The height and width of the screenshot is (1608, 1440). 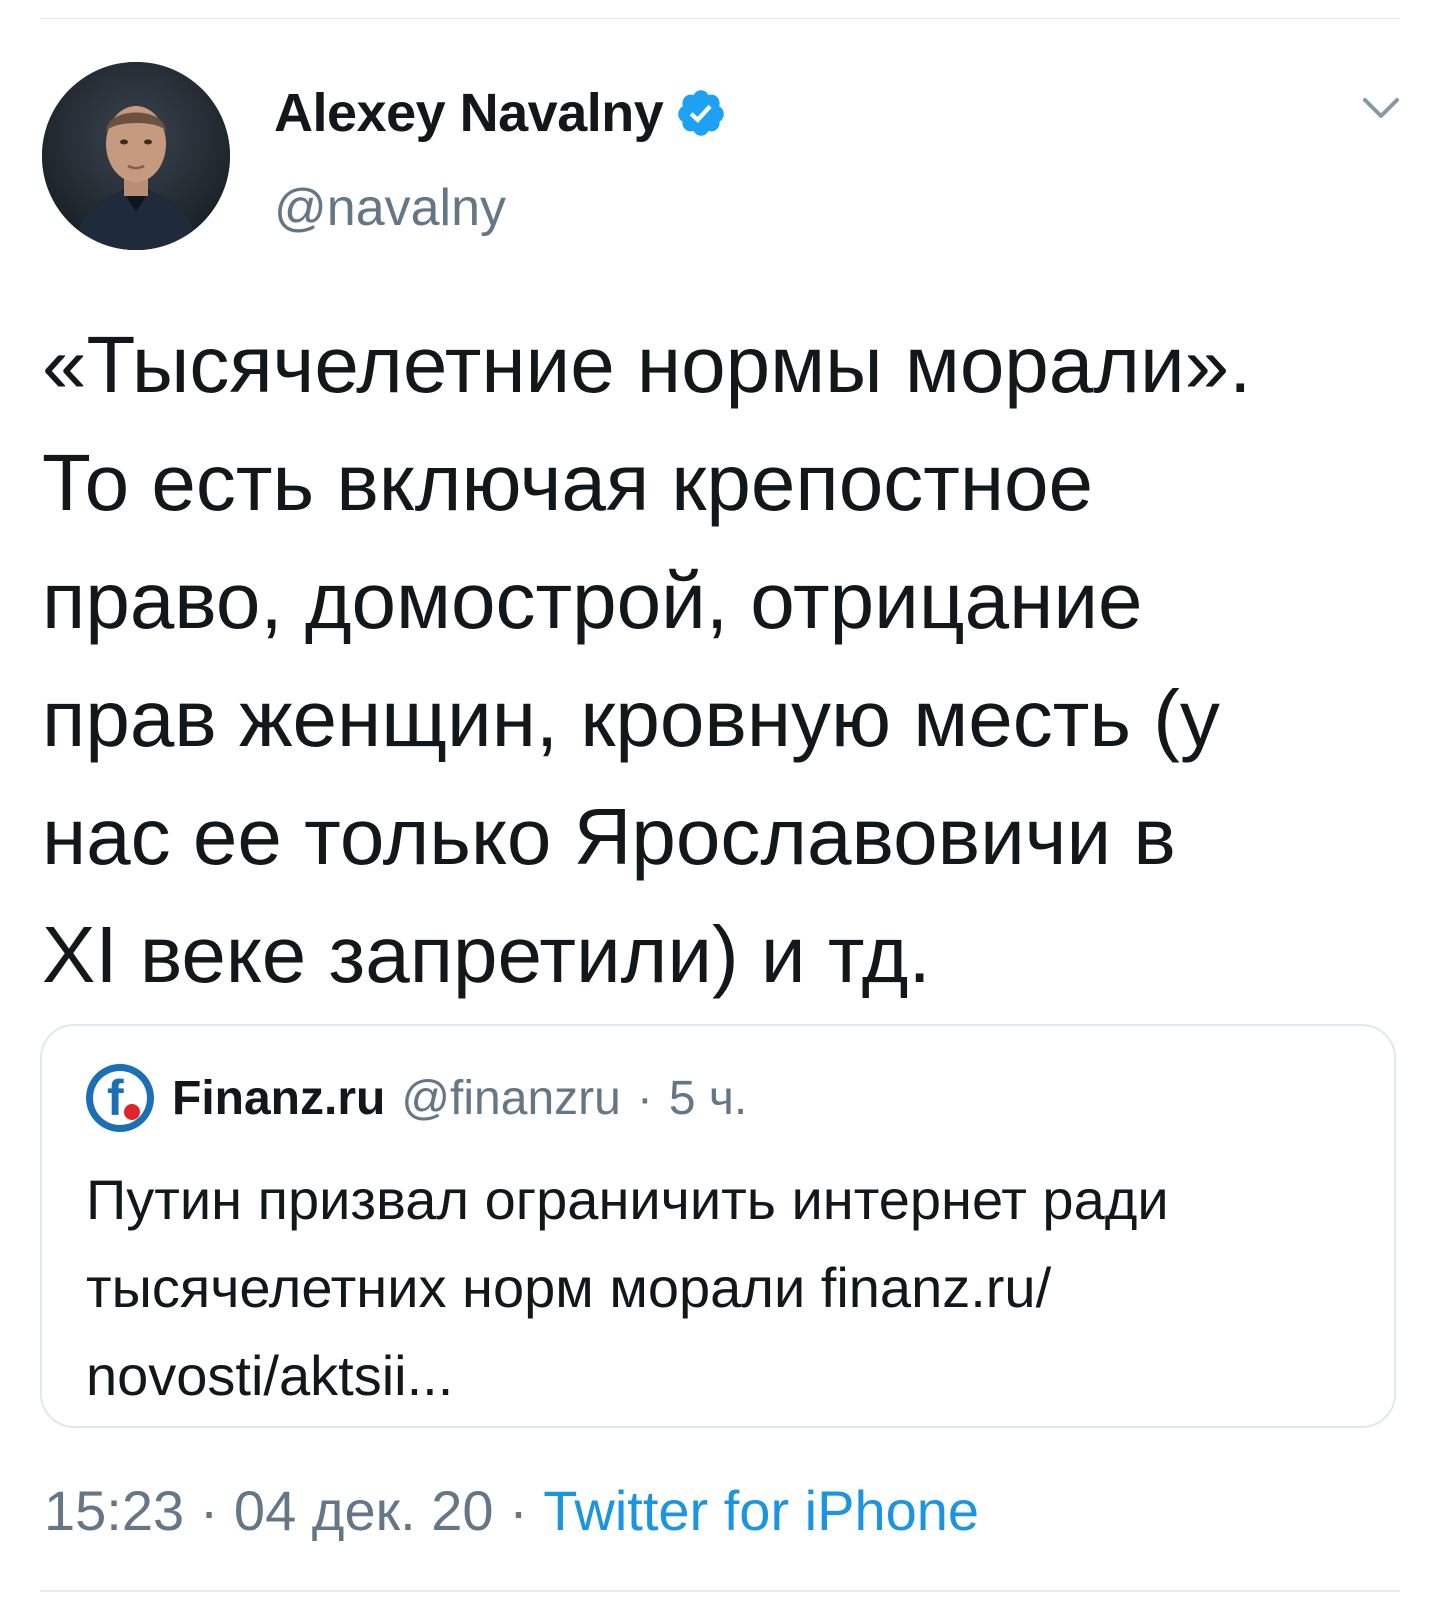 I want to click on caret-down-icon, so click(x=1381, y=109).